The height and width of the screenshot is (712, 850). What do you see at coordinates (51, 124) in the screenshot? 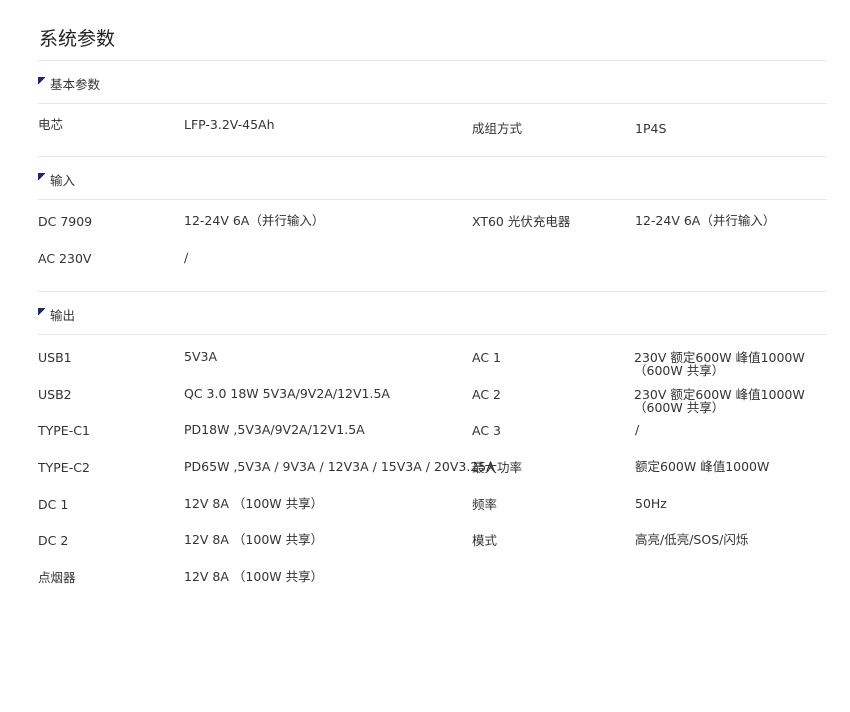
I see `spec-label: 电芯` at bounding box center [51, 124].